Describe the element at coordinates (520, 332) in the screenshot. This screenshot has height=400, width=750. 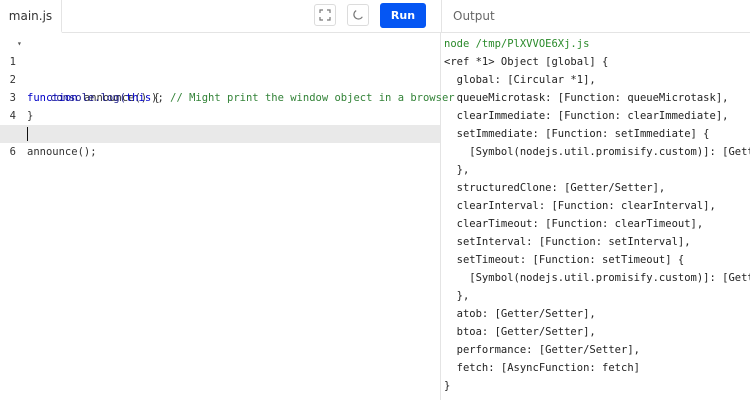
I see `output-line: btoa: [Getter/Setter],` at that location.